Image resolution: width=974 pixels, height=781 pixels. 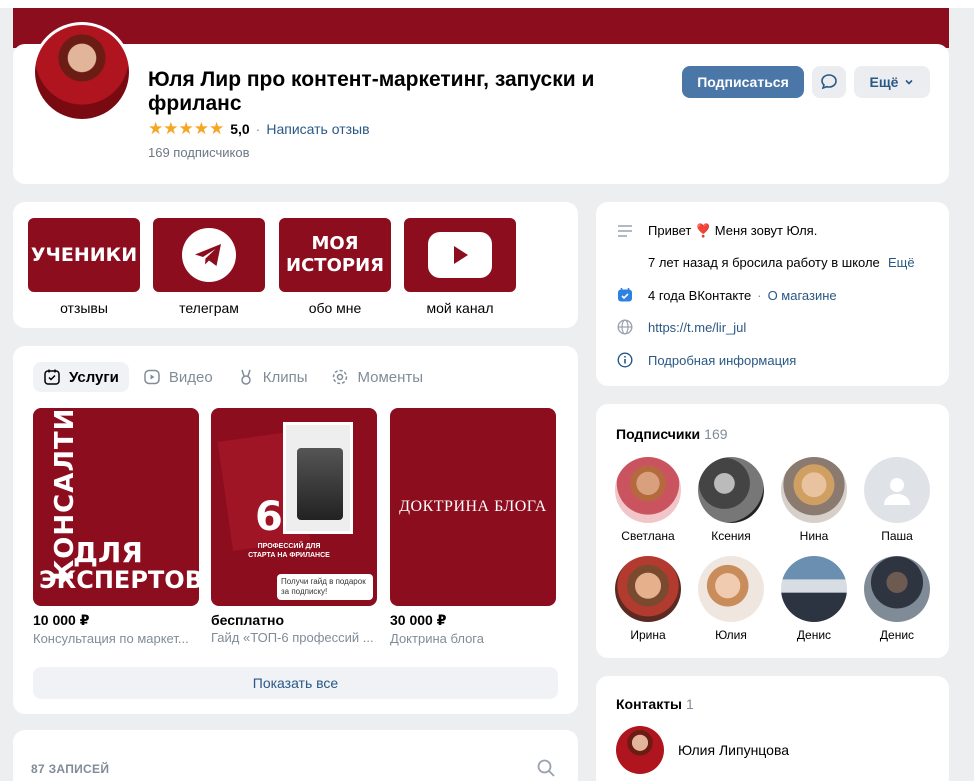 What do you see at coordinates (546, 768) in the screenshot?
I see `search-icon` at bounding box center [546, 768].